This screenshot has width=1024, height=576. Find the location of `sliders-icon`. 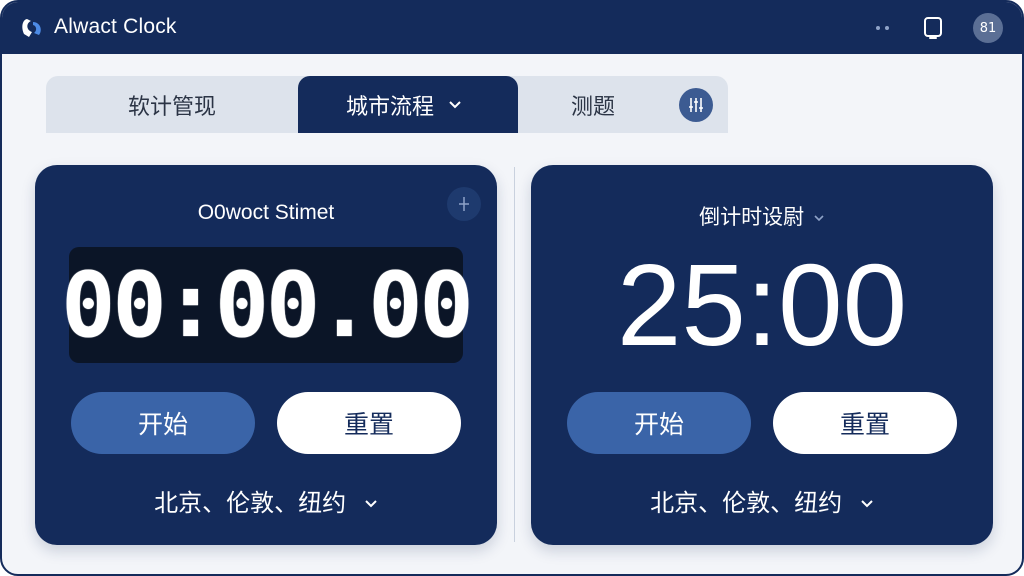

sliders-icon is located at coordinates (696, 105).